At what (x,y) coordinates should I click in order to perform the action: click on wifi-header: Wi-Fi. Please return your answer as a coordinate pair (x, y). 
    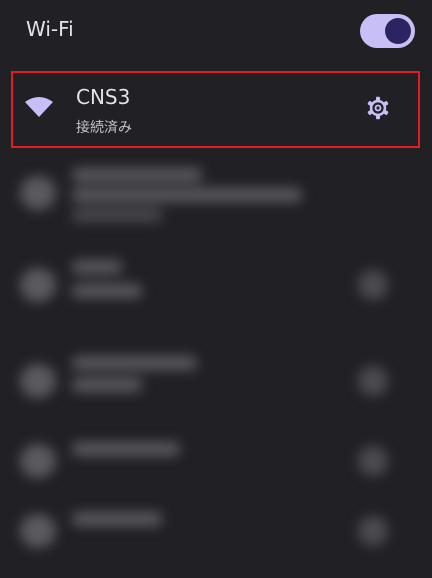
    Looking at the image, I should click on (216, 32).